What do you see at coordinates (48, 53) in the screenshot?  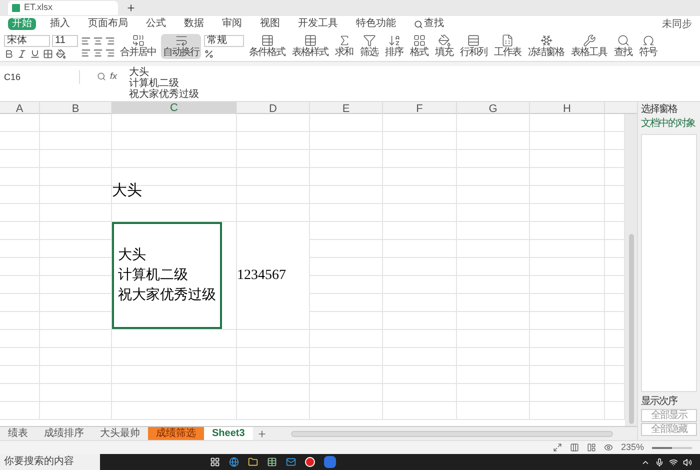 I see `border-icon` at bounding box center [48, 53].